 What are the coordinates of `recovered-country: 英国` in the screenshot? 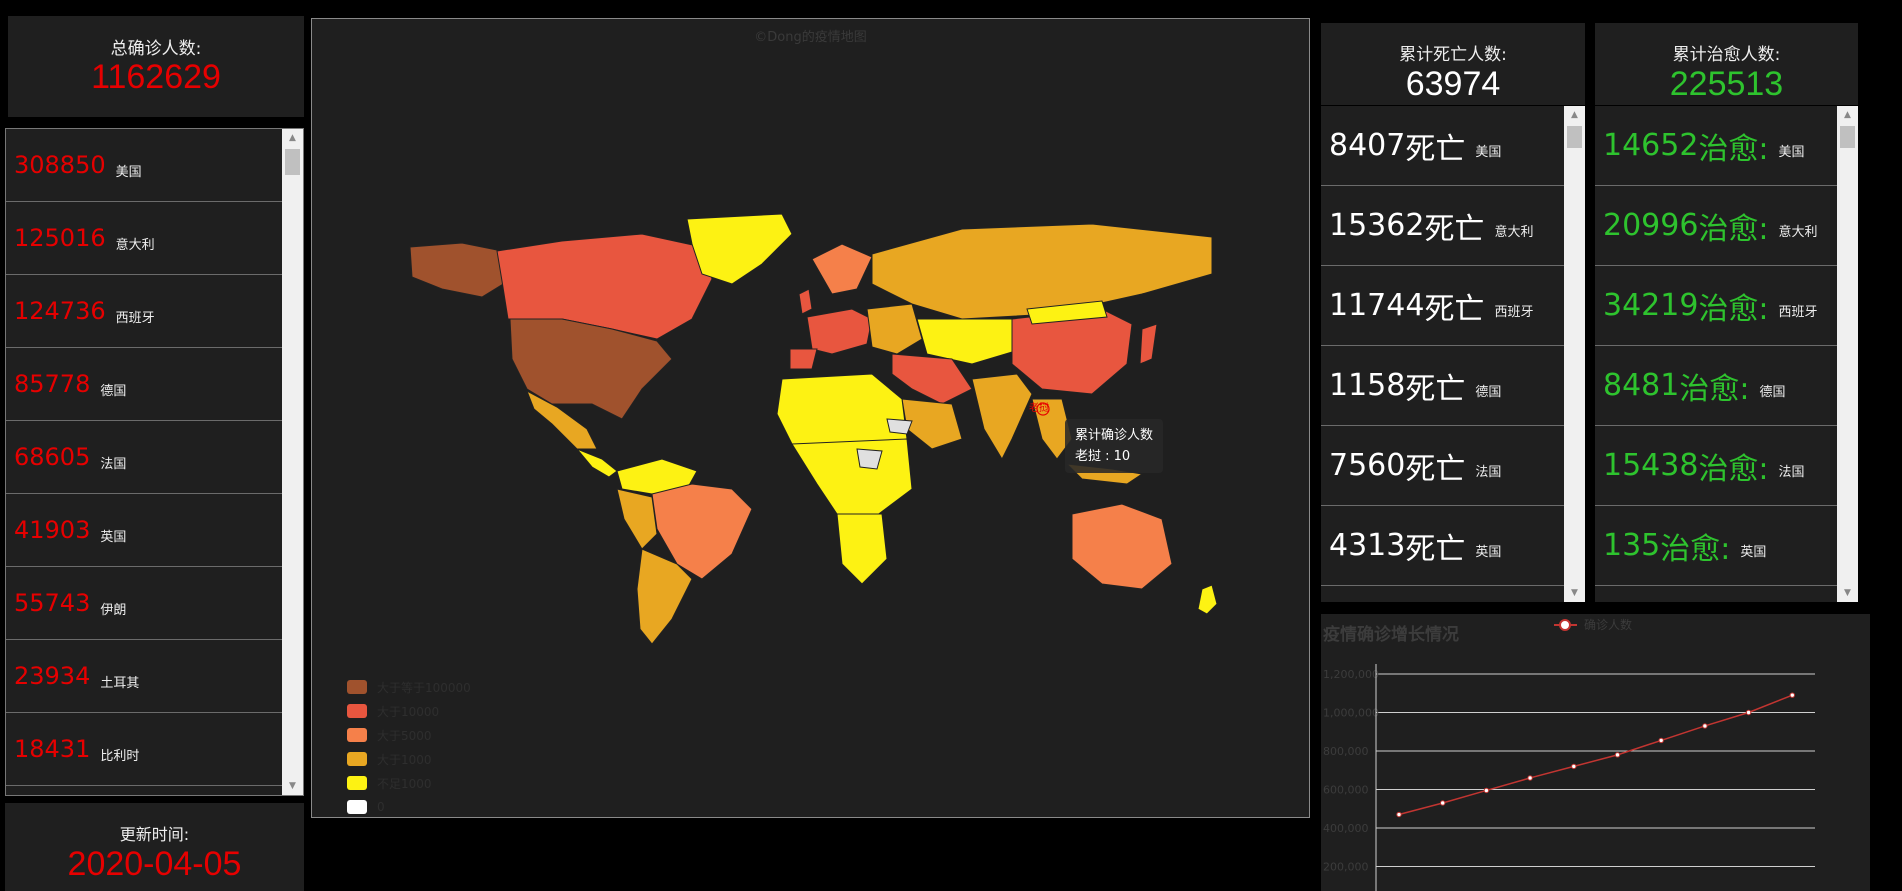 It's located at (1753, 552).